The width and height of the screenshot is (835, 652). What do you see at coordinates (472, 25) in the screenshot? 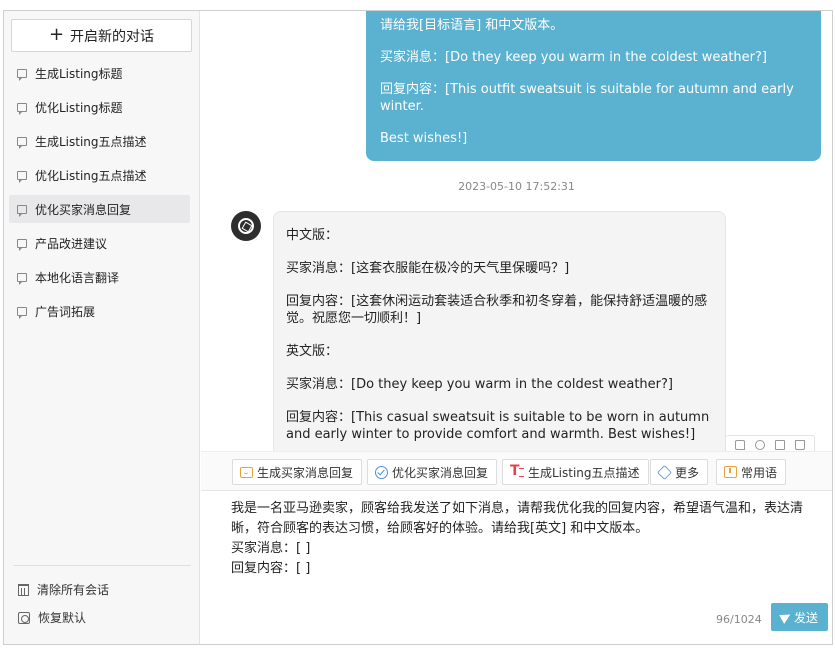
I see `user-message-line: 请给我[目标语言] 和中文版本。` at bounding box center [472, 25].